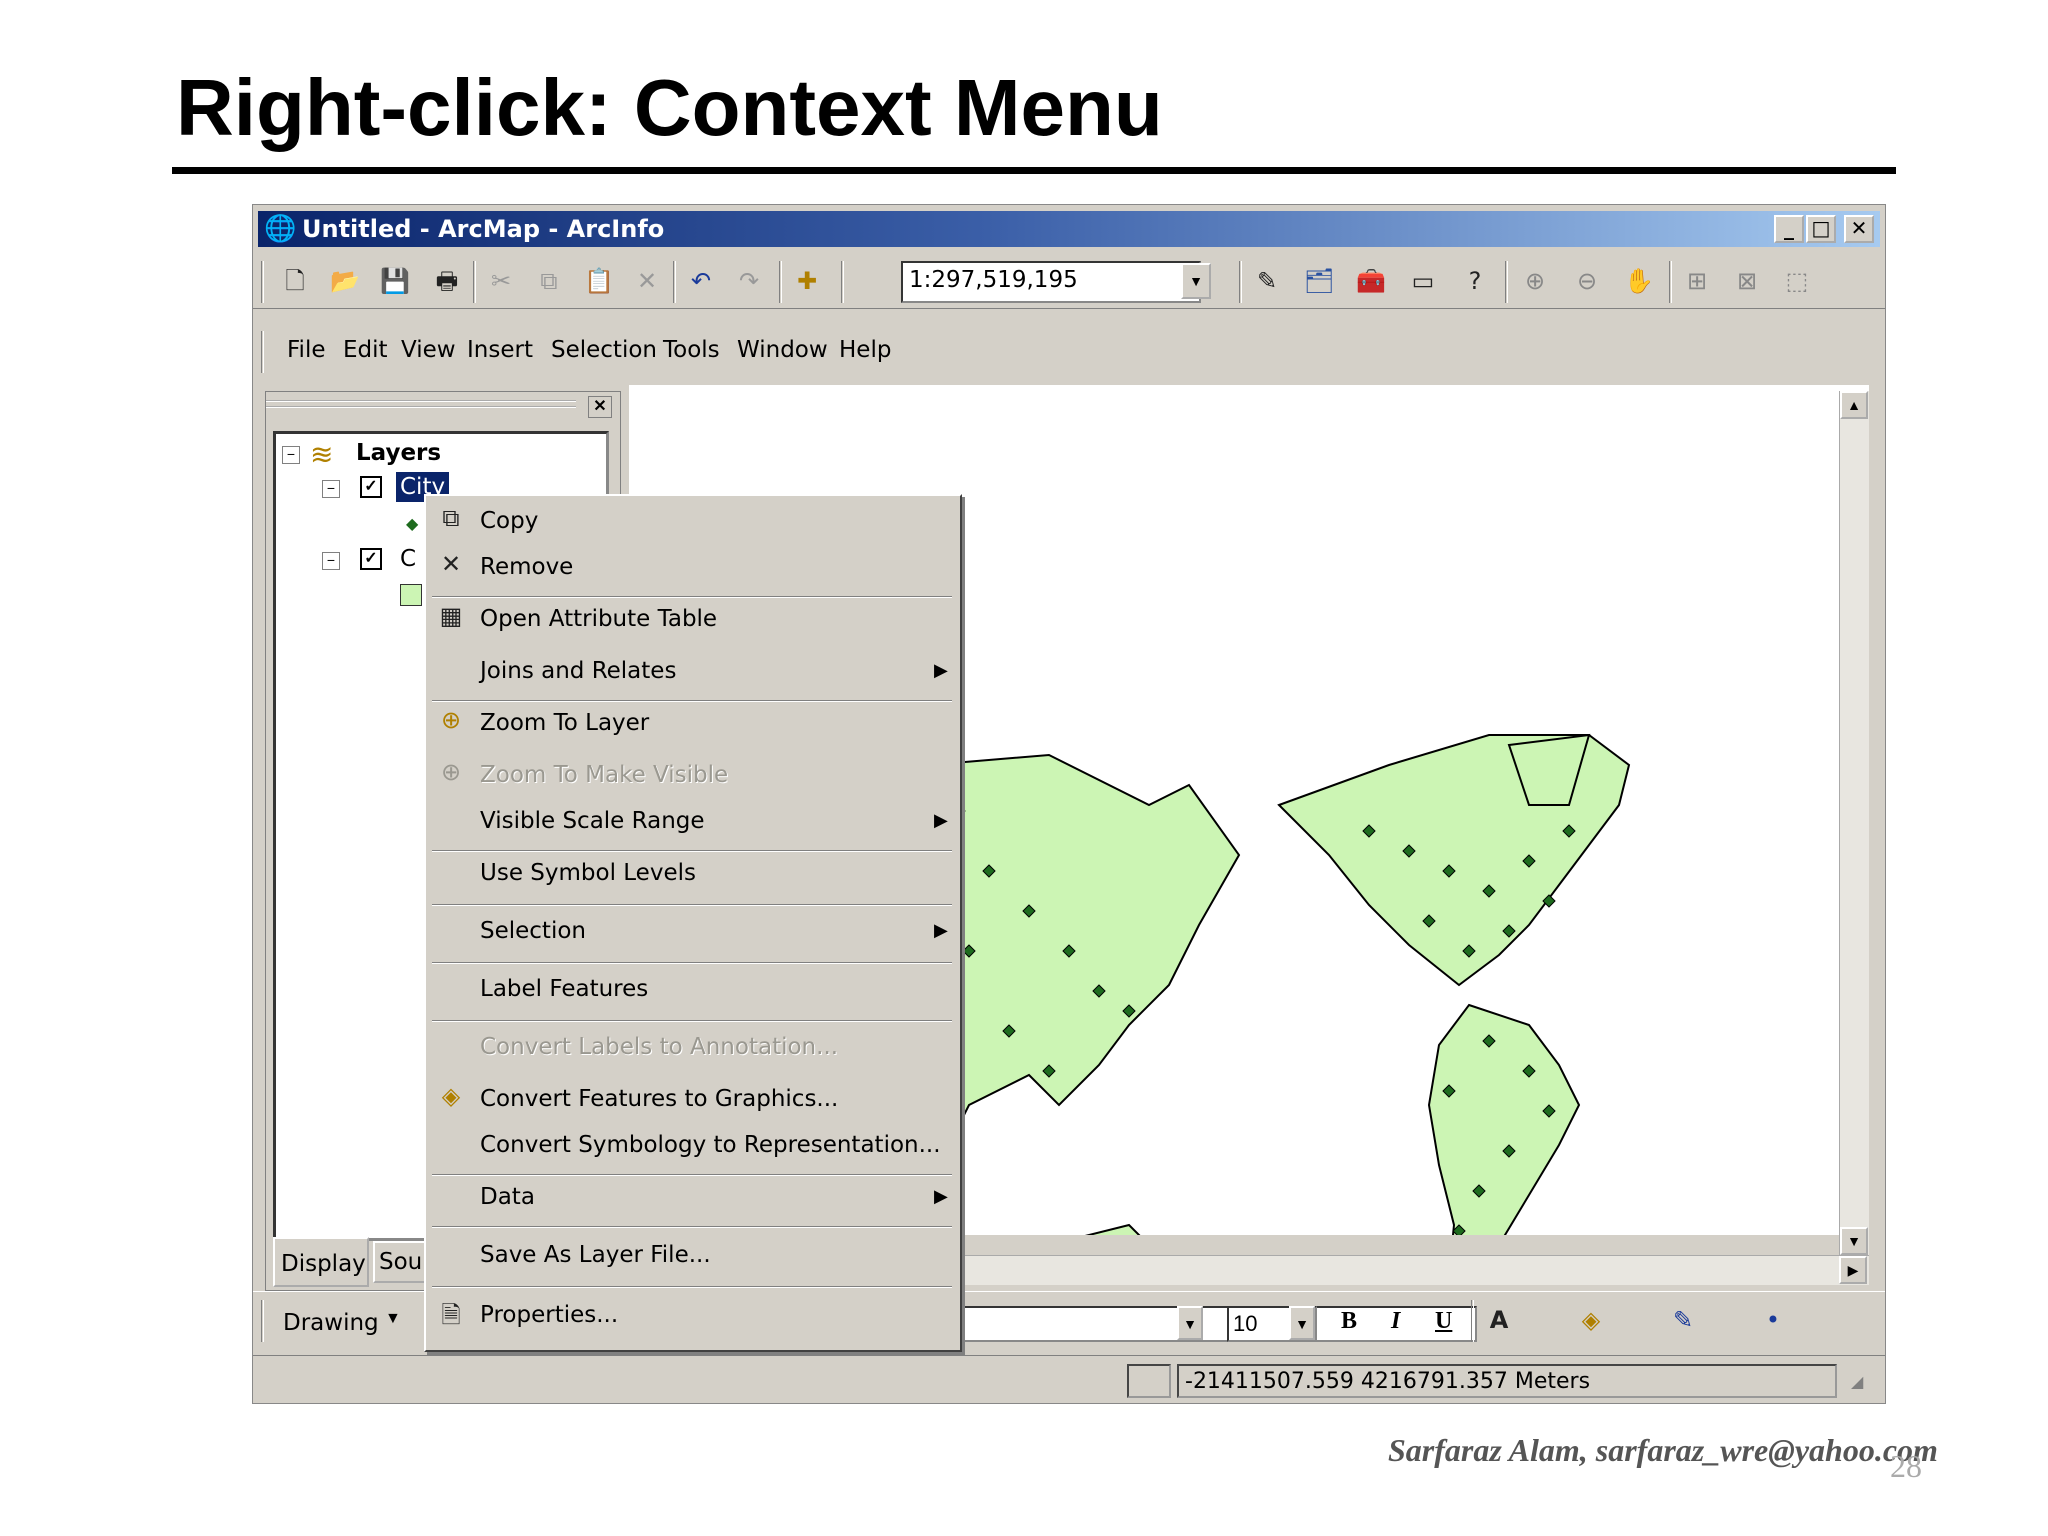 The height and width of the screenshot is (1536, 2048). I want to click on editor-toolbar-icon: ✎, so click(1267, 281).